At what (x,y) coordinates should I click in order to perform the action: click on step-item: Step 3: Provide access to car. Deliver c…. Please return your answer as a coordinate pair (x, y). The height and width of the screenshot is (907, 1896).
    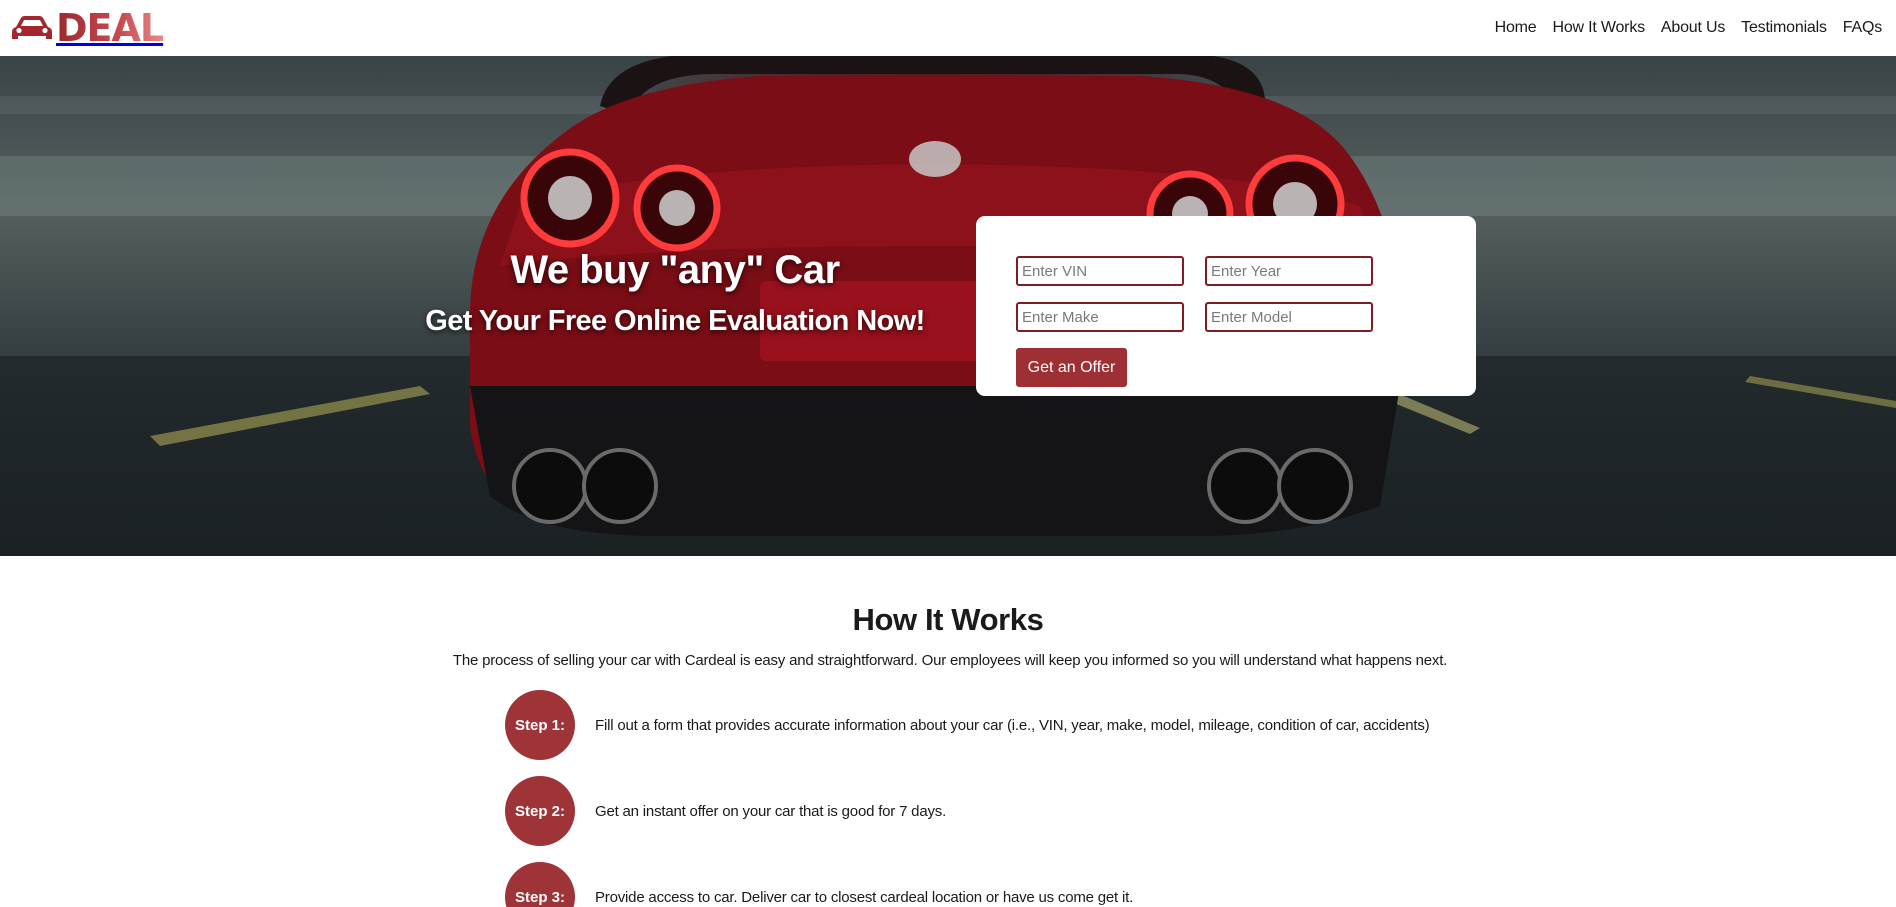
    Looking at the image, I should click on (819, 884).